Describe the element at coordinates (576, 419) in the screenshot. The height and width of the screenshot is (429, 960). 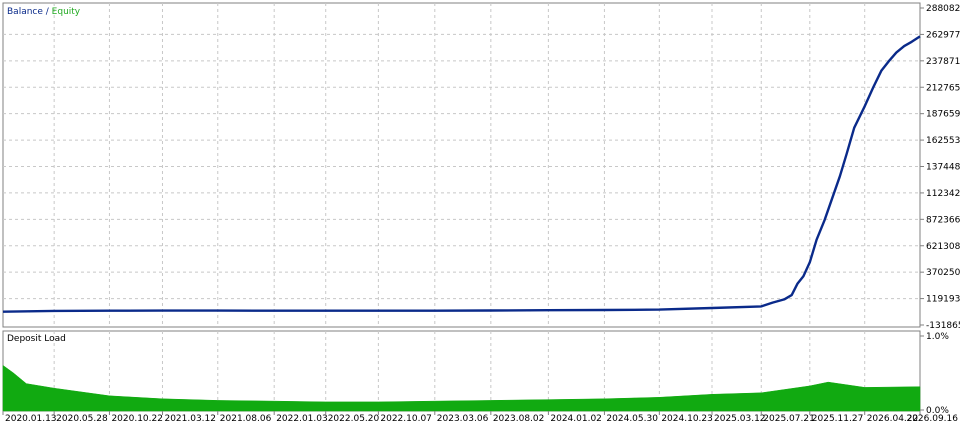
I see `x-tick-label: 2024.01.02` at that location.